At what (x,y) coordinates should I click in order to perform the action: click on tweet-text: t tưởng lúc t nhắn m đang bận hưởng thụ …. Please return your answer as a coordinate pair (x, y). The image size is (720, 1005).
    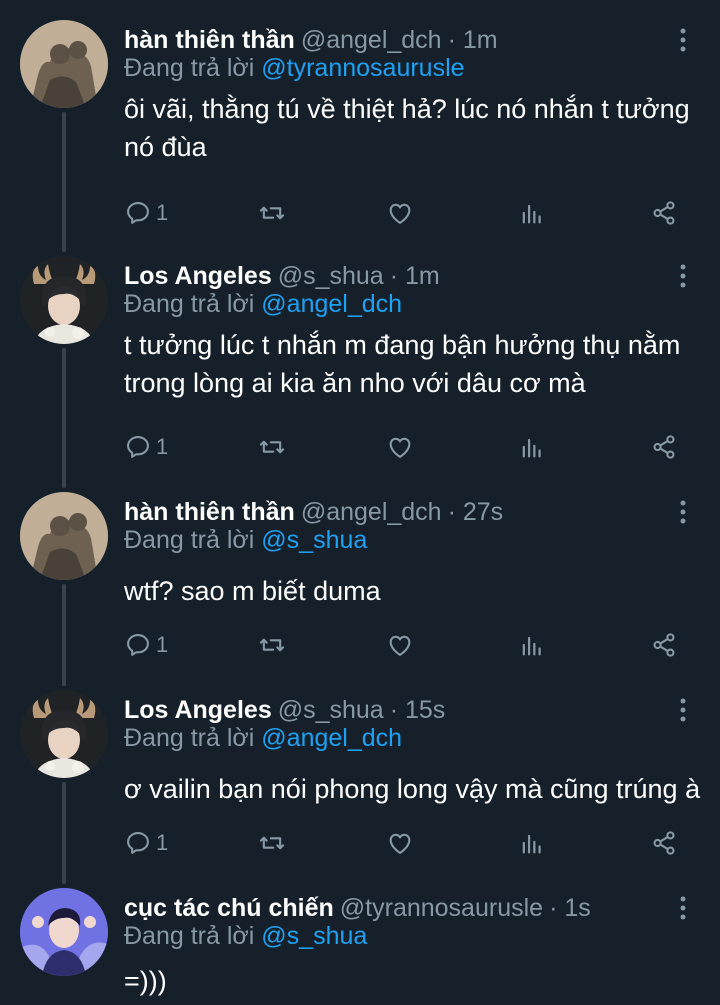
    Looking at the image, I should click on (402, 364).